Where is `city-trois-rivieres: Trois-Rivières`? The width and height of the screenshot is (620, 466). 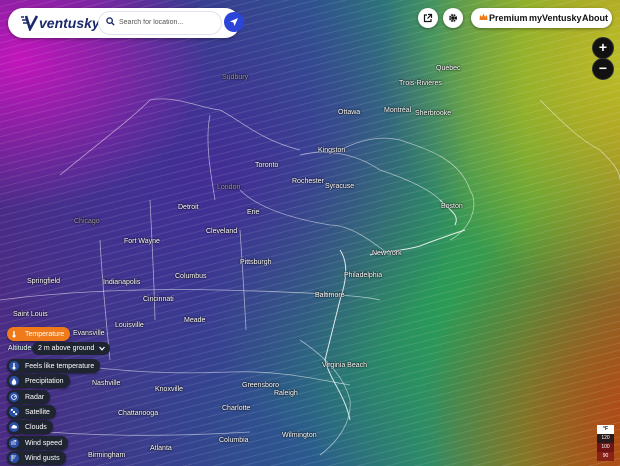
city-trois-rivieres: Trois-Rivières is located at coordinates (420, 83).